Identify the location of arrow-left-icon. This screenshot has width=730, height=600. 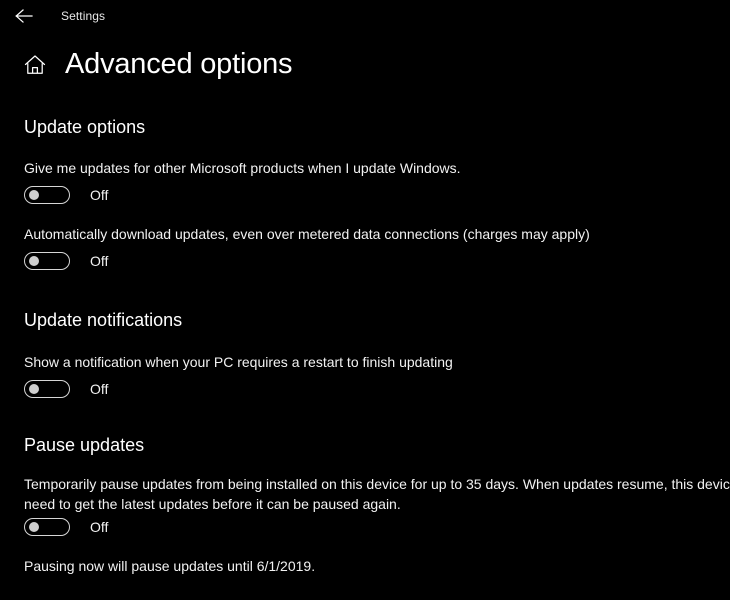
(24, 16).